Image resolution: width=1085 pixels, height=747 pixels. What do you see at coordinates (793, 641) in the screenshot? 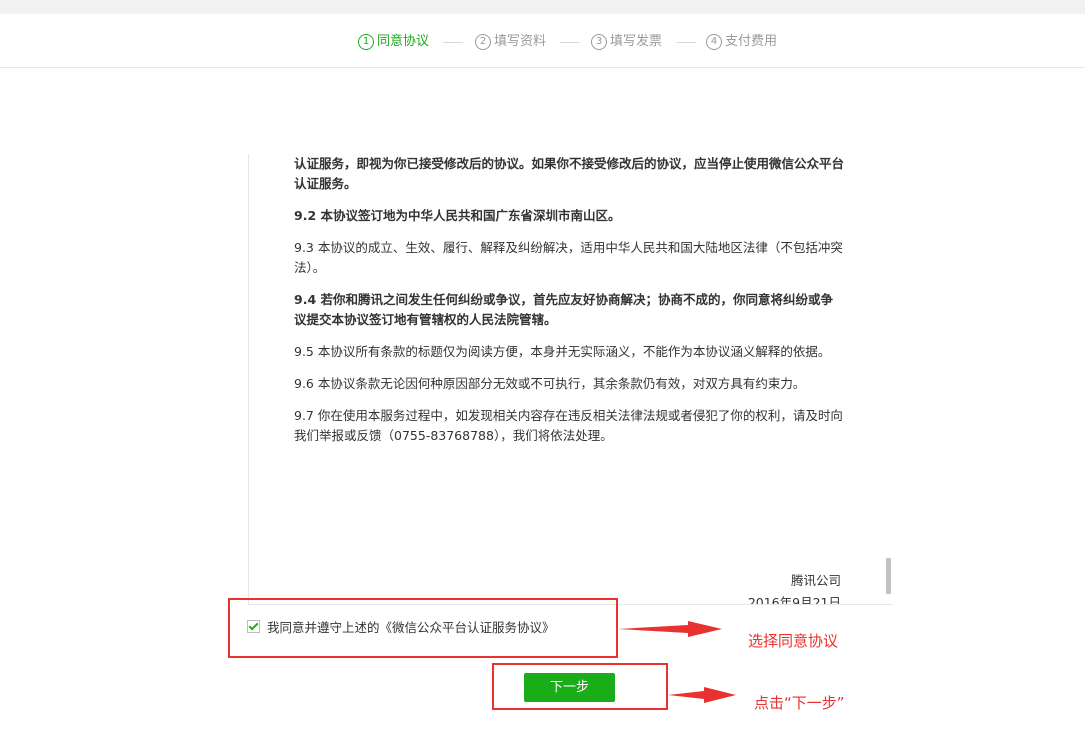
I see `annotation-select-agreement: 选择同意协议` at bounding box center [793, 641].